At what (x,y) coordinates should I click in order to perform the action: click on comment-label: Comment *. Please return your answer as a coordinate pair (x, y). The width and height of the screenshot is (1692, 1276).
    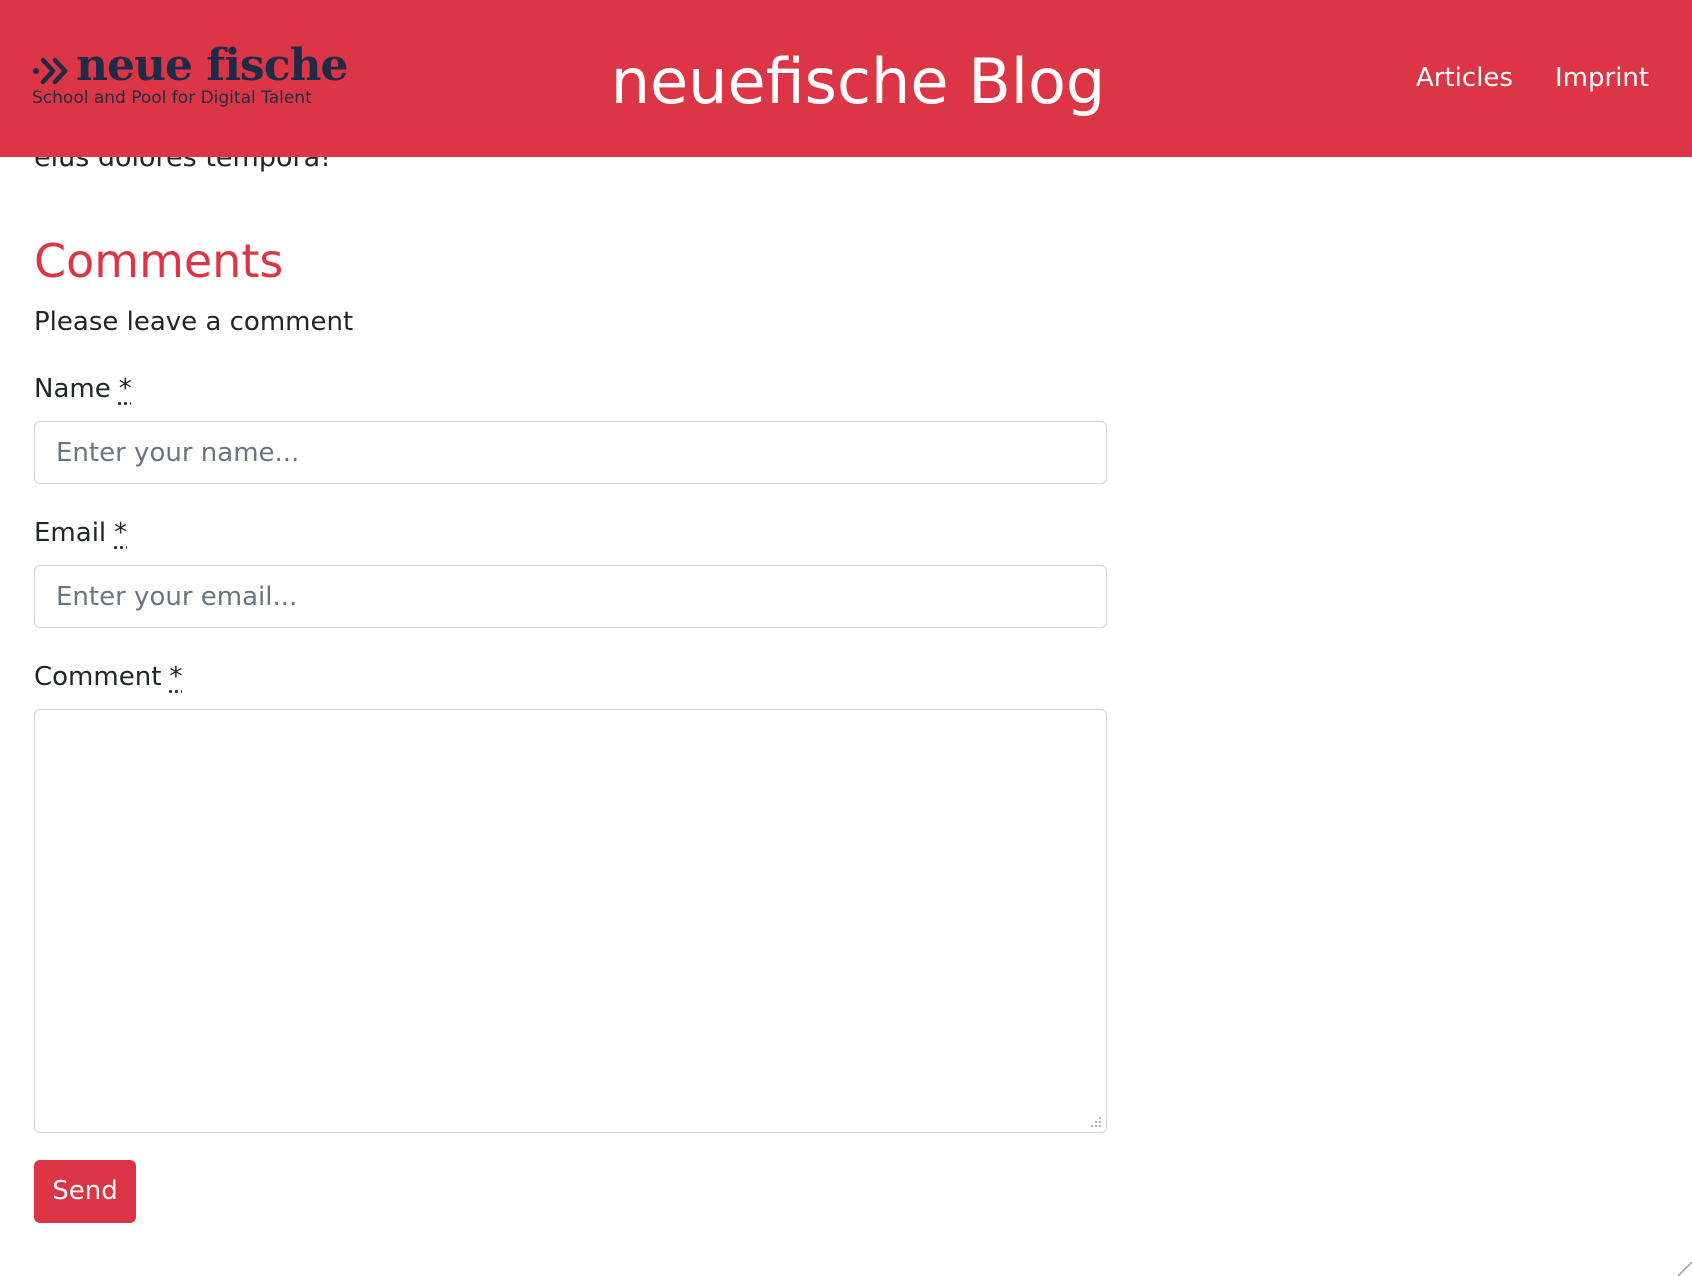
    Looking at the image, I should click on (108, 677).